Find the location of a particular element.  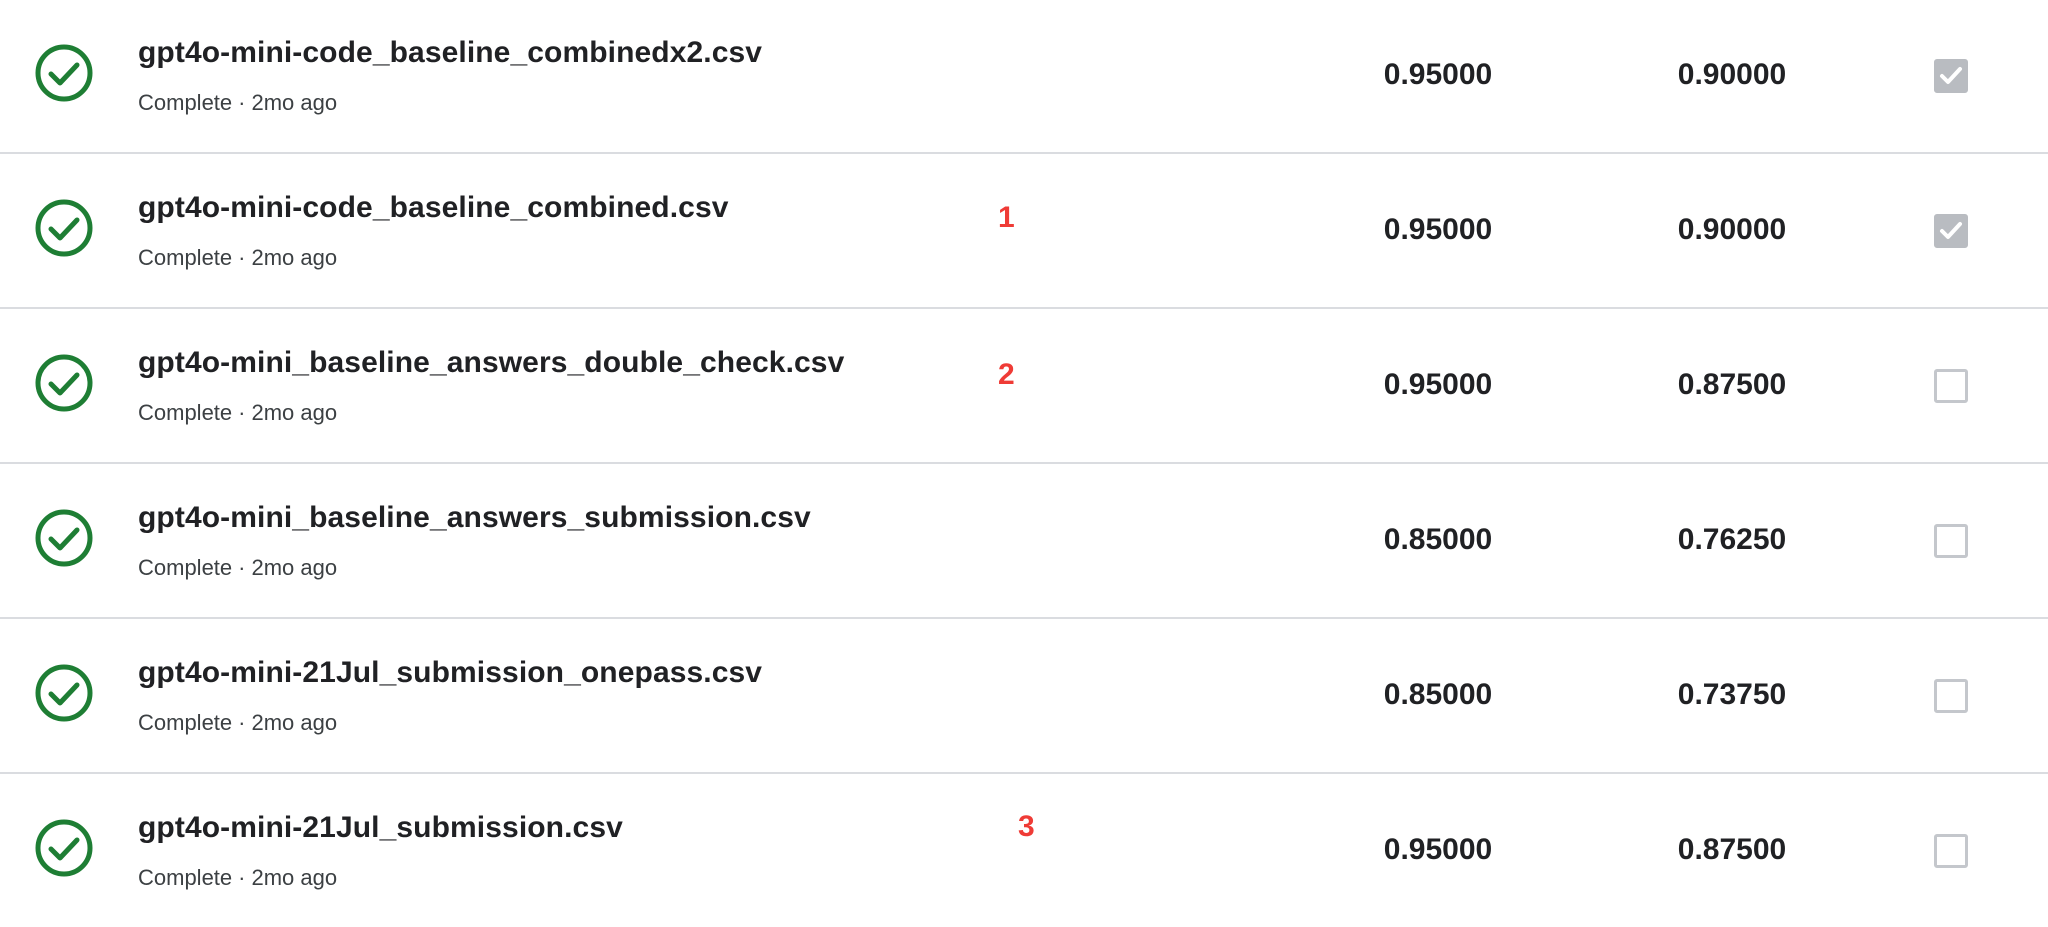

annotation-label: 3 is located at coordinates (1026, 826).